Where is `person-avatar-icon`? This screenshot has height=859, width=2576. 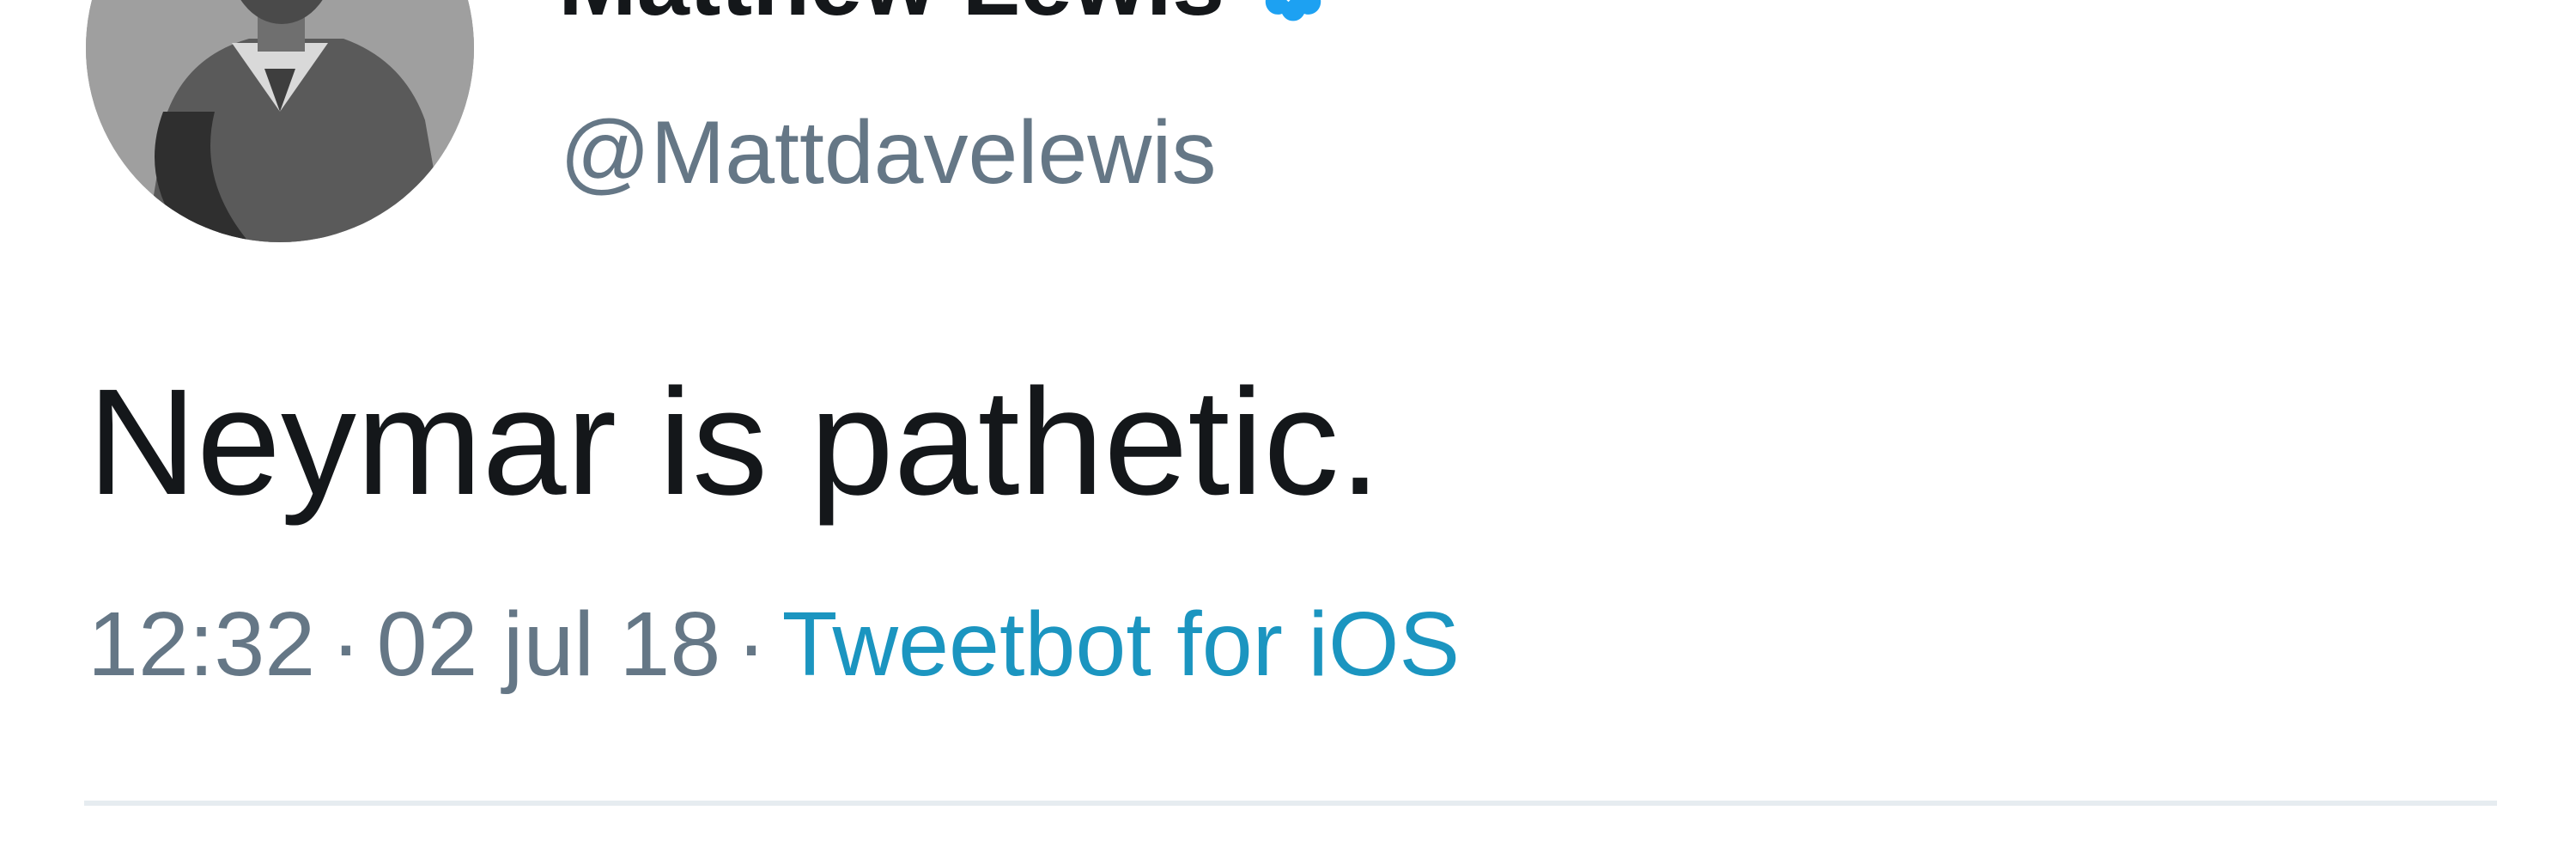 person-avatar-icon is located at coordinates (280, 121).